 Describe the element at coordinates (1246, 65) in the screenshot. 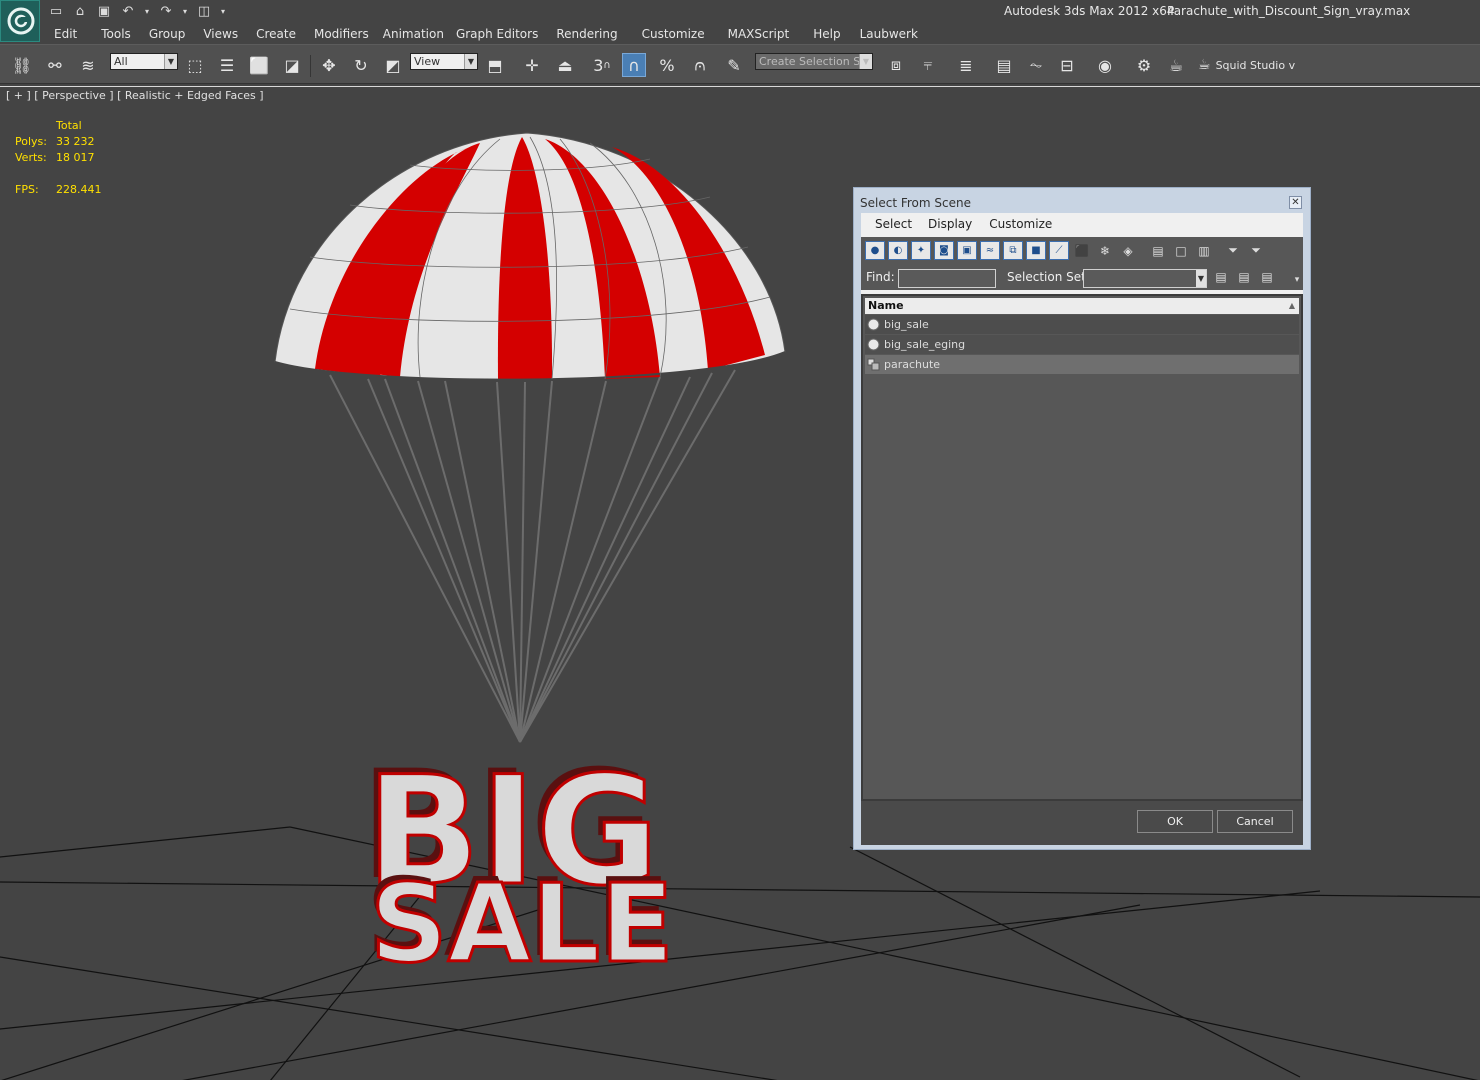

I see `workspace-selector: ☕ Squid Studio v` at that location.